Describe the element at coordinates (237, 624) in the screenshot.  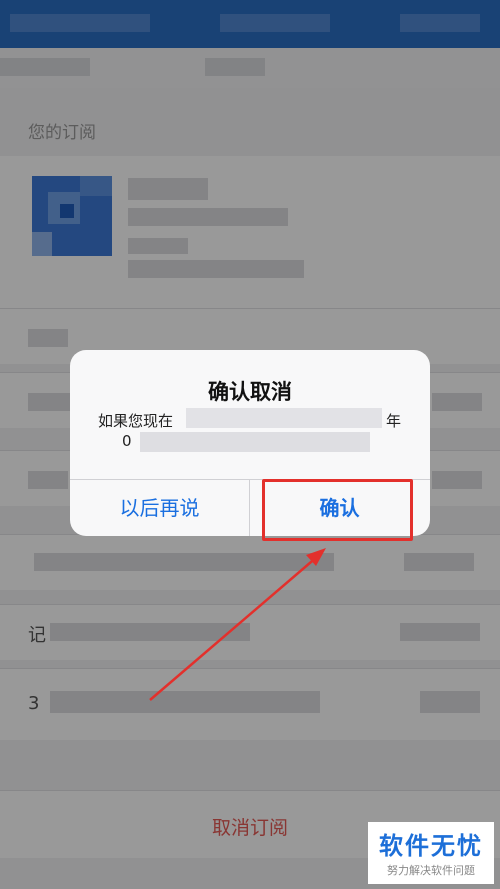
I see `pointer-arrow-icon` at that location.